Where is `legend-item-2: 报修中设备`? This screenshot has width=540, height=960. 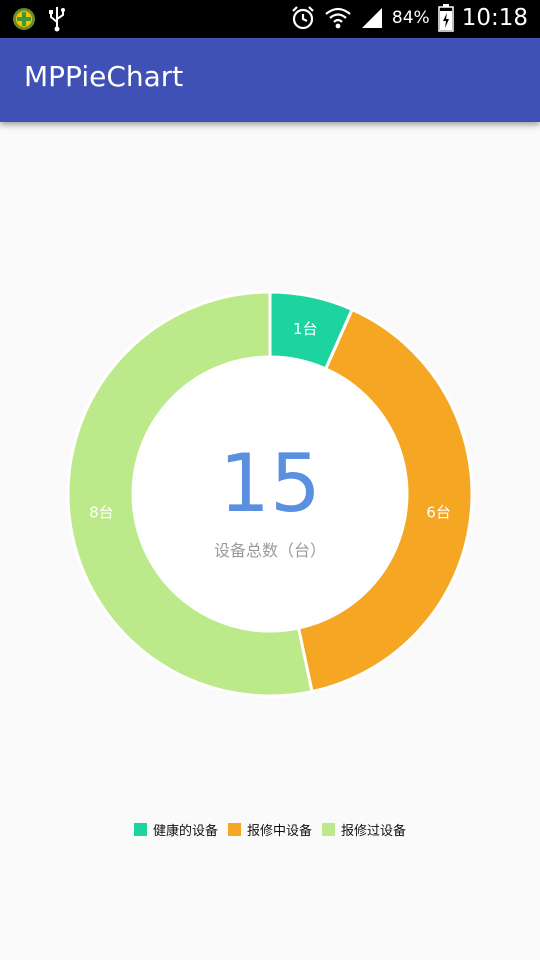
legend-item-2: 报修中设备 is located at coordinates (269, 829).